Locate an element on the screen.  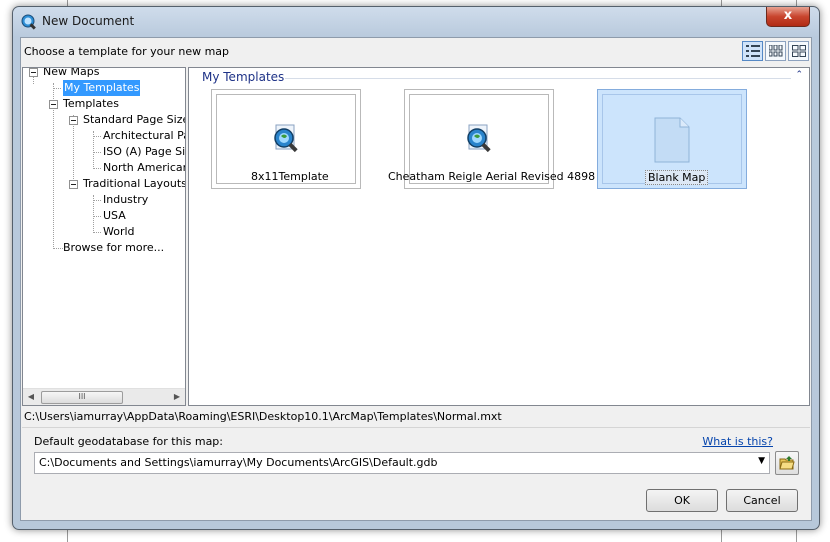
small-thumbnails-button is located at coordinates (775, 51).